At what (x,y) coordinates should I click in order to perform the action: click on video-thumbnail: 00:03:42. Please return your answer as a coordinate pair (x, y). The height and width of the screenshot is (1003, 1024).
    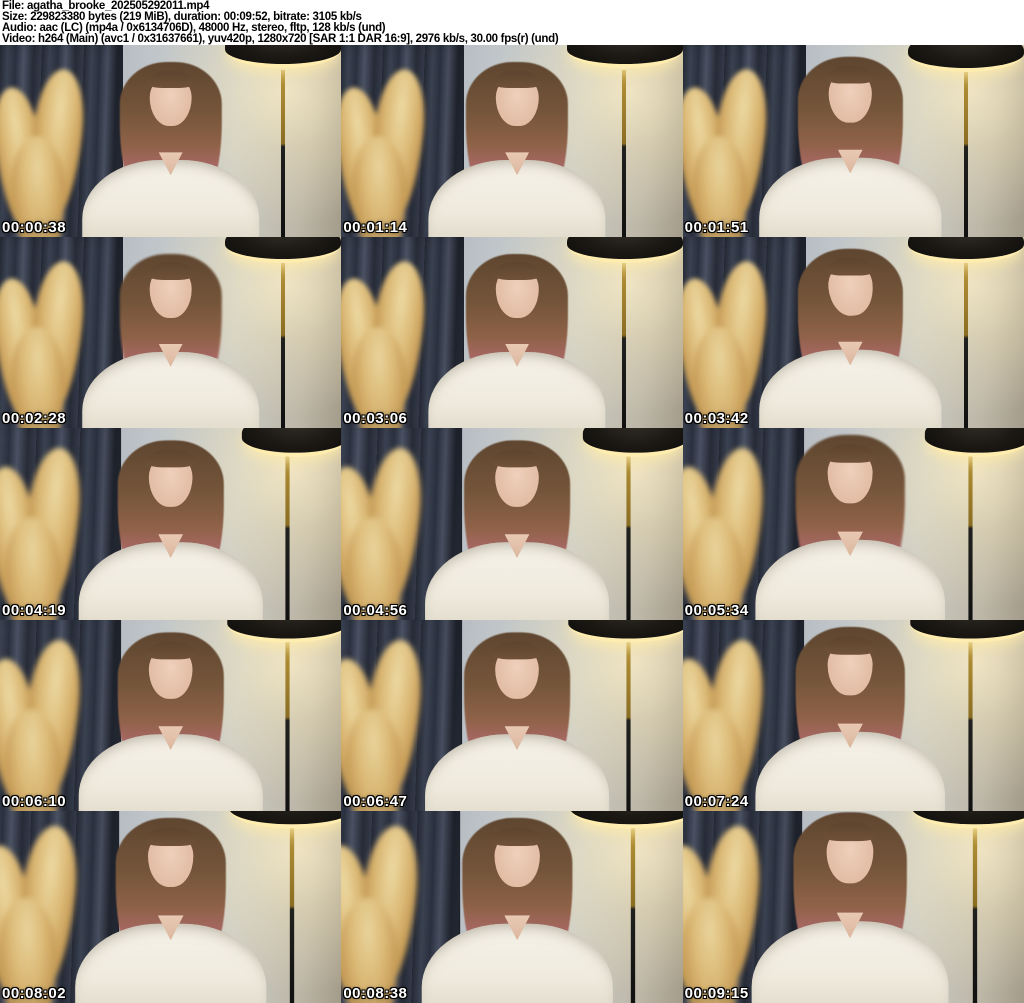
    Looking at the image, I should click on (853, 332).